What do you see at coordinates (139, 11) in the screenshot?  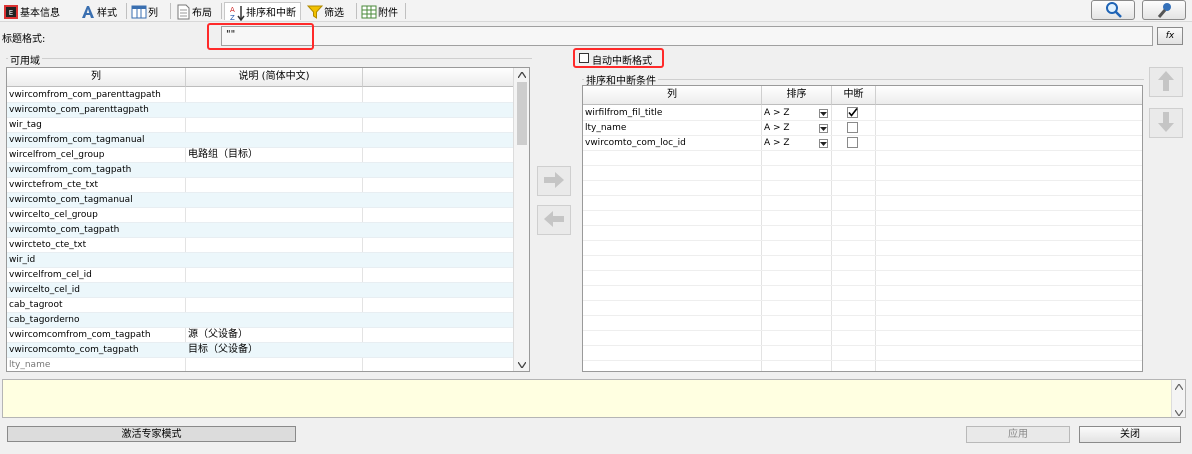 I see `columns-icon` at bounding box center [139, 11].